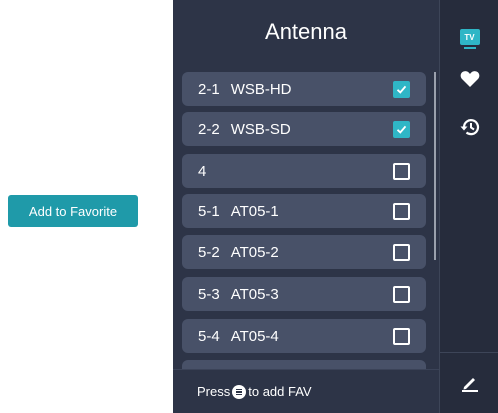 The image size is (498, 413). Describe the element at coordinates (469, 127) in the screenshot. I see `history-icon` at that location.